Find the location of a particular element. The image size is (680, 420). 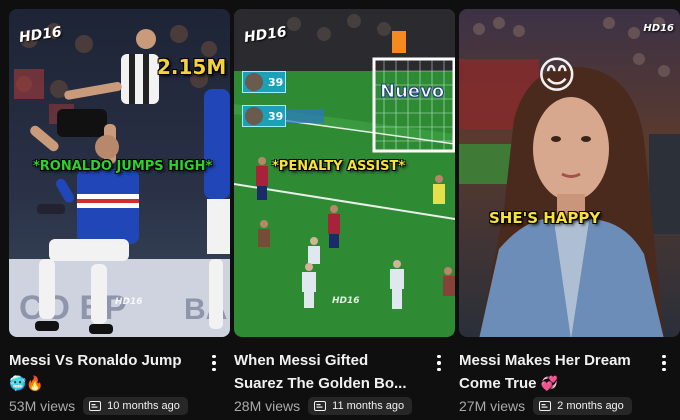

upload-age: 10 months ago is located at coordinates (143, 406).